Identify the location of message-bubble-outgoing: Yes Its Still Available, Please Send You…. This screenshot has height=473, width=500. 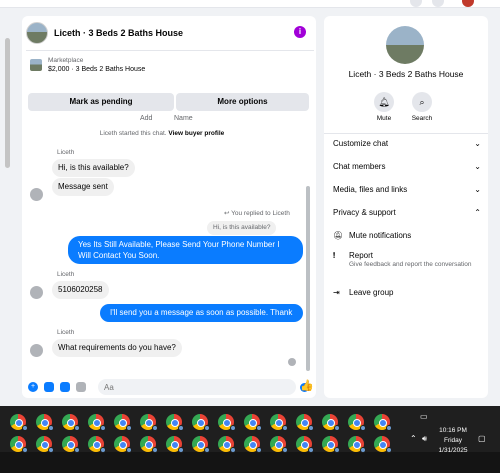
(185, 250).